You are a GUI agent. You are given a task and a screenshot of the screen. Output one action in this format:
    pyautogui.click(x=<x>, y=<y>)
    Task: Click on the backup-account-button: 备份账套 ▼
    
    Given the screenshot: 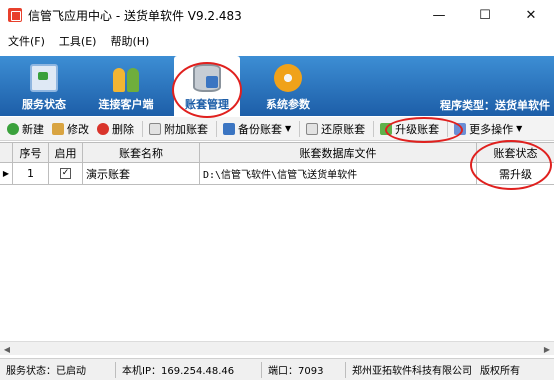 What is the action you would take?
    pyautogui.click(x=257, y=129)
    